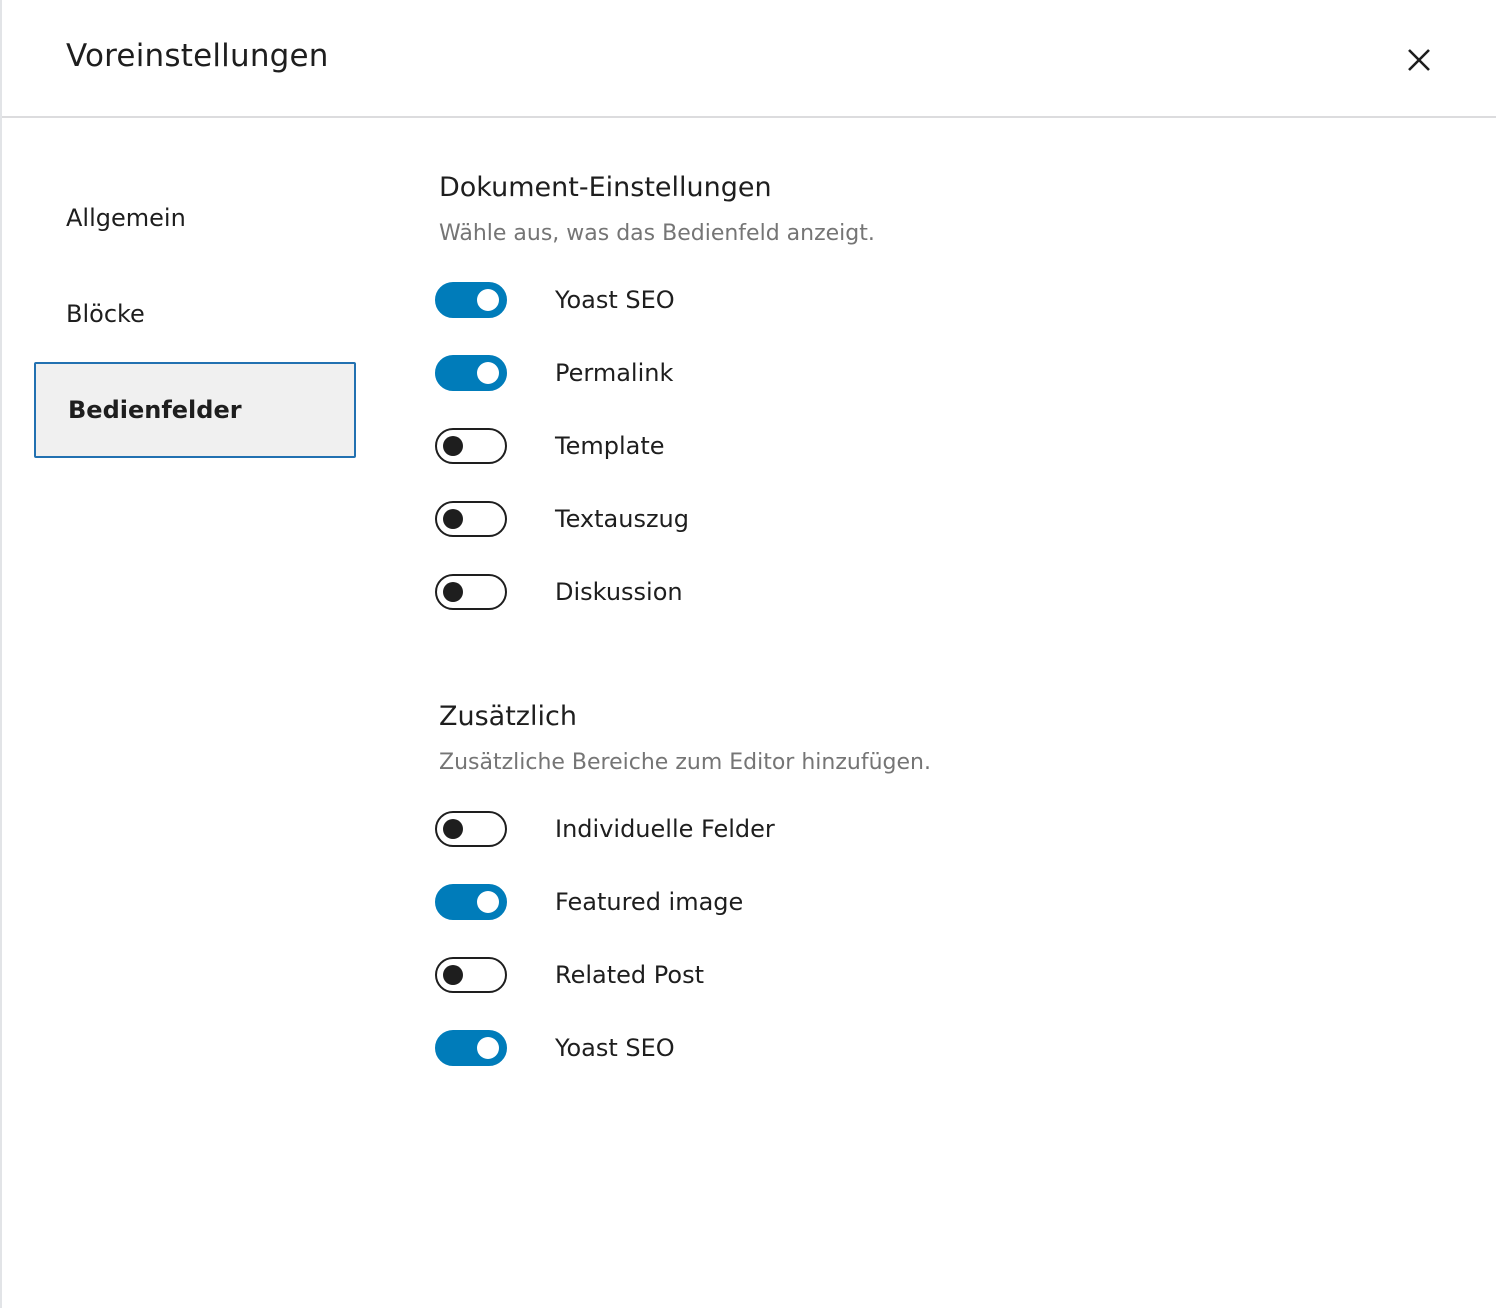 The image size is (1496, 1308). Describe the element at coordinates (937, 902) in the screenshot. I see `toggle-row-featured-image: Featured image` at that location.